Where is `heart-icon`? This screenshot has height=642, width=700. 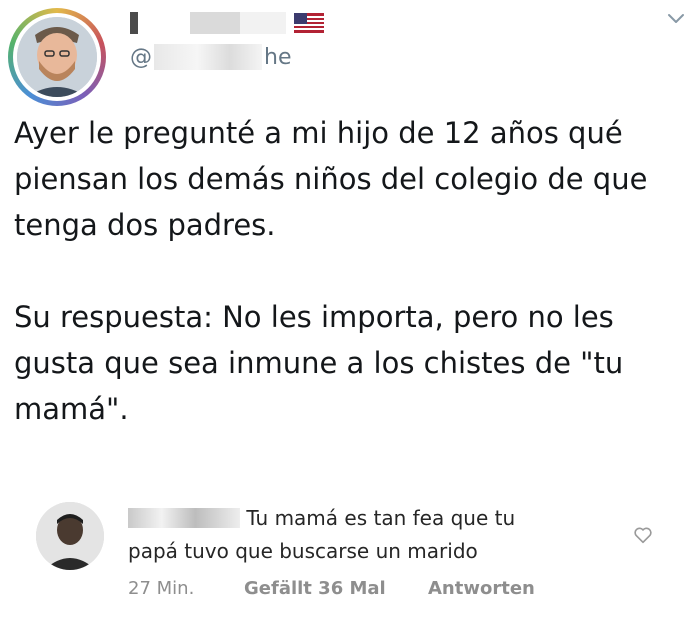
heart-icon is located at coordinates (643, 535).